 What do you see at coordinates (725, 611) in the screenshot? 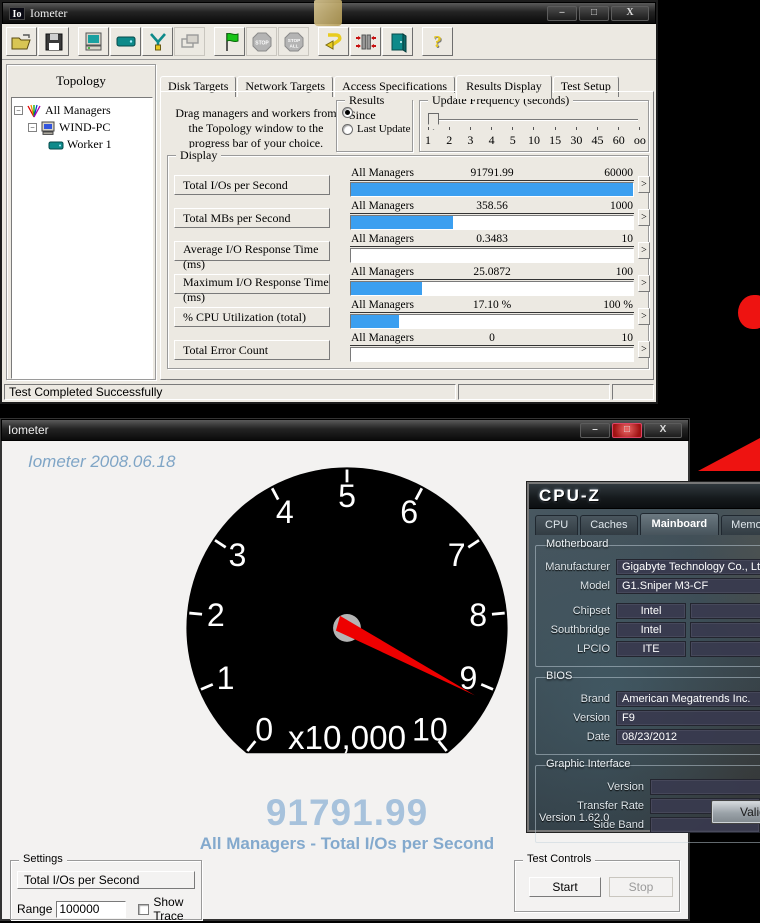
I see `chipset-name: Ivy Bridge` at bounding box center [725, 611].